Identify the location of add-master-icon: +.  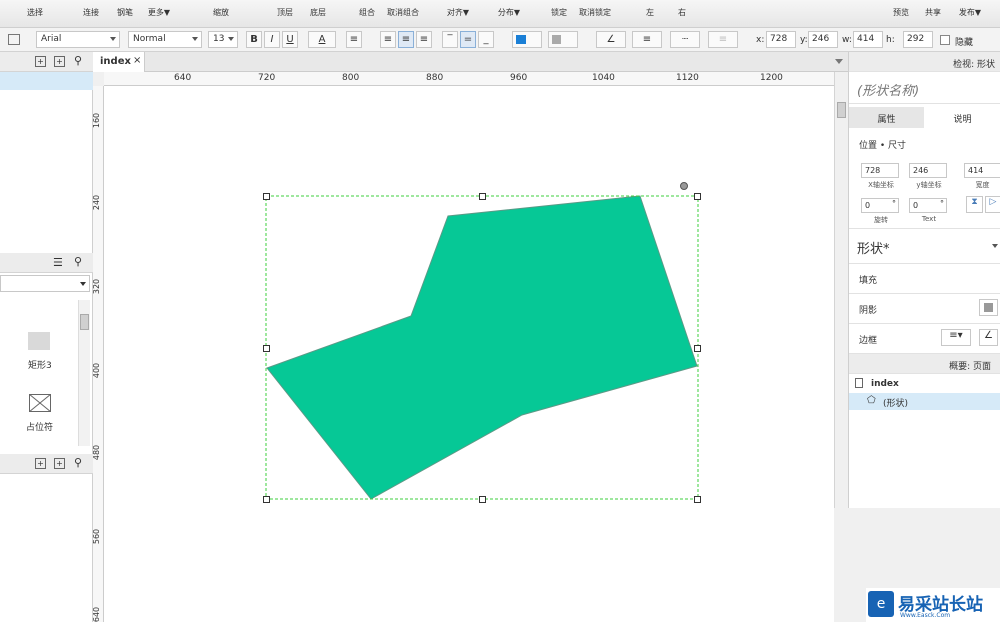
(40, 463).